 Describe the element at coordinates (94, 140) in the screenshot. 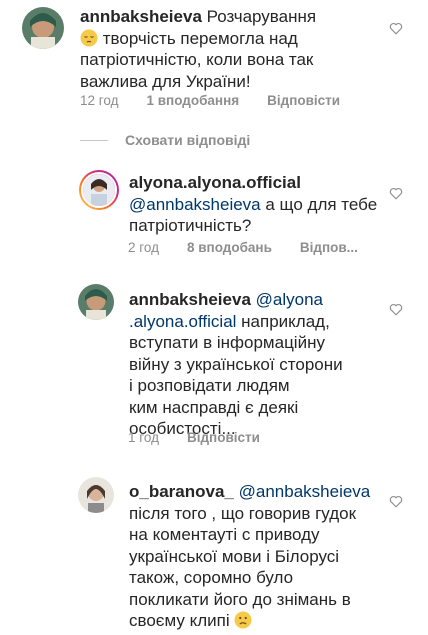

I see `divider` at that location.